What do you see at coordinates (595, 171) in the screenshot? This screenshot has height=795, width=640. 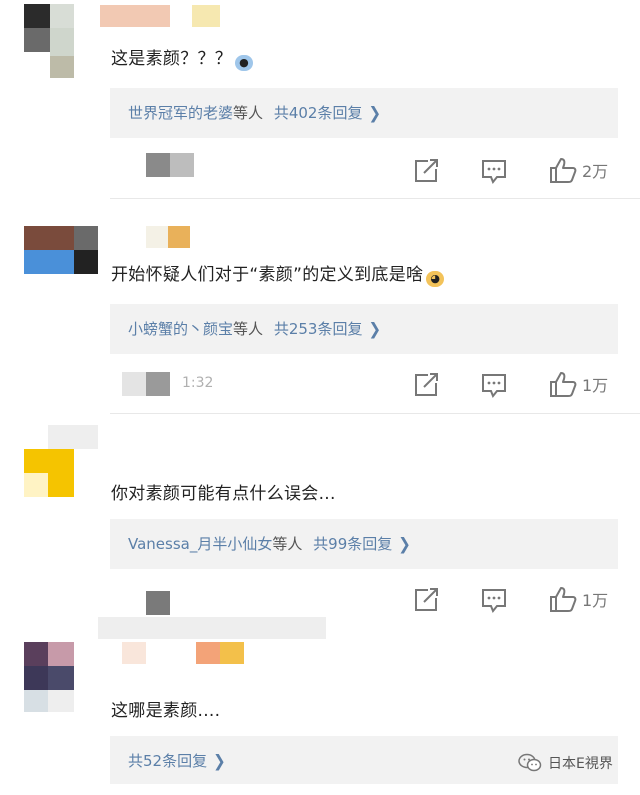 I see `like-count: 2万` at bounding box center [595, 171].